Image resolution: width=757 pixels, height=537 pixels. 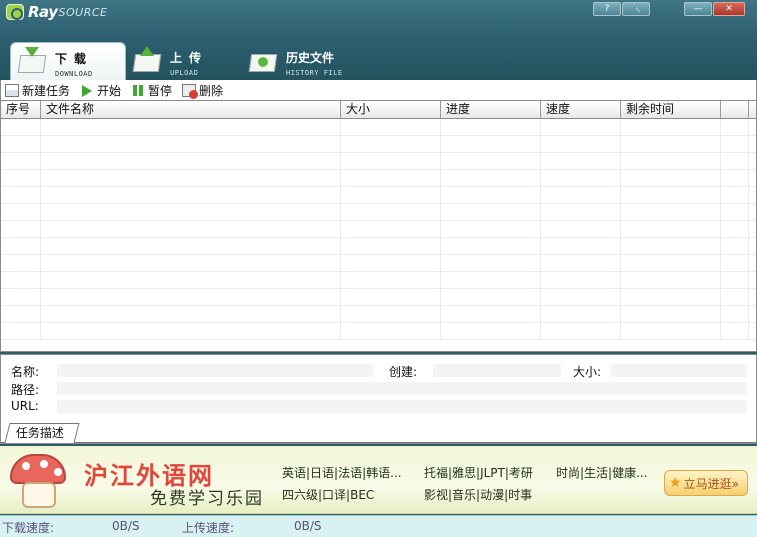 What do you see at coordinates (190, 91) in the screenshot?
I see `delete-icon` at bounding box center [190, 91].